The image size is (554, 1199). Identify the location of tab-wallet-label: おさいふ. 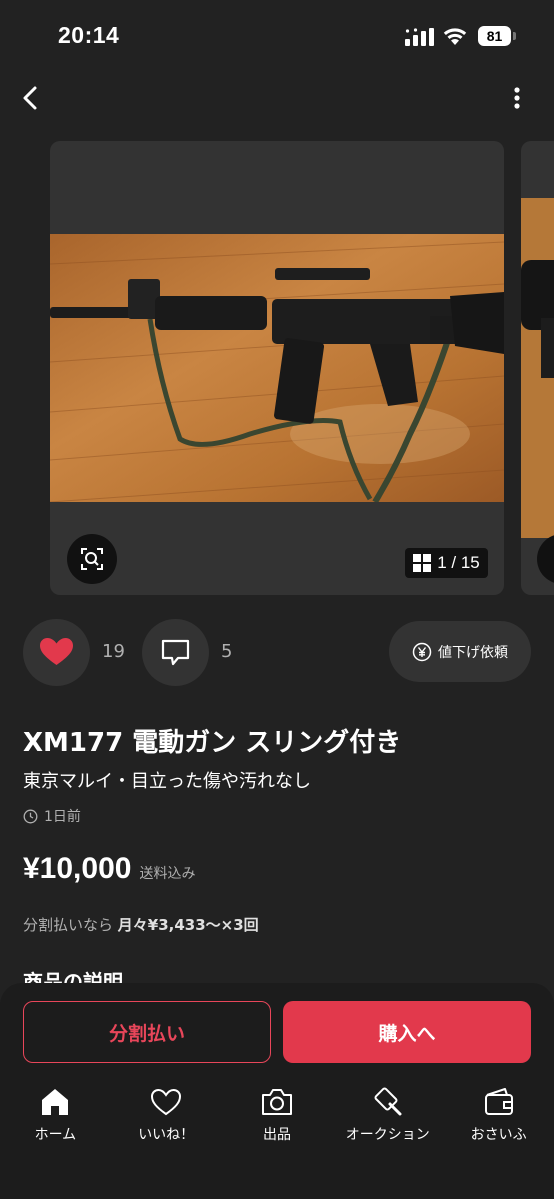
(498, 1135).